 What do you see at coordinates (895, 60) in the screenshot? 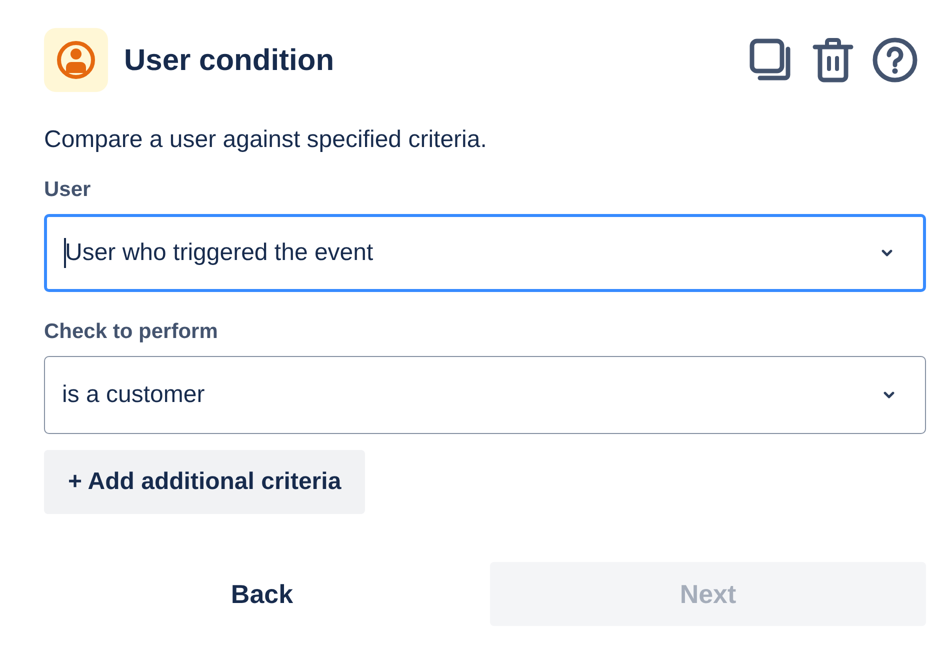
I see `help-icon` at bounding box center [895, 60].